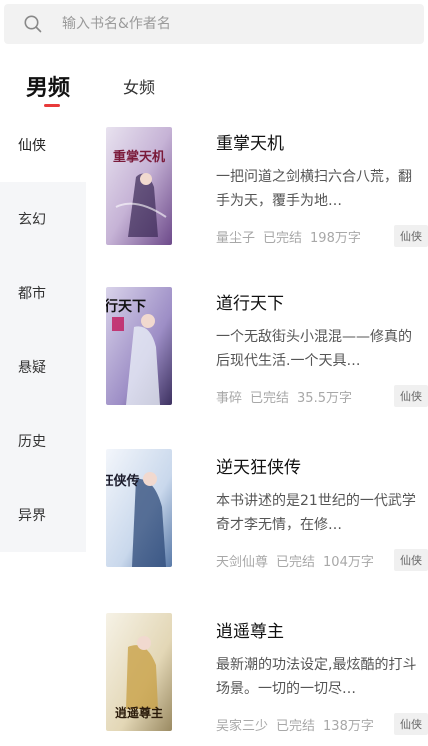  What do you see at coordinates (236, 238) in the screenshot?
I see `book-author: 量尘子` at bounding box center [236, 238].